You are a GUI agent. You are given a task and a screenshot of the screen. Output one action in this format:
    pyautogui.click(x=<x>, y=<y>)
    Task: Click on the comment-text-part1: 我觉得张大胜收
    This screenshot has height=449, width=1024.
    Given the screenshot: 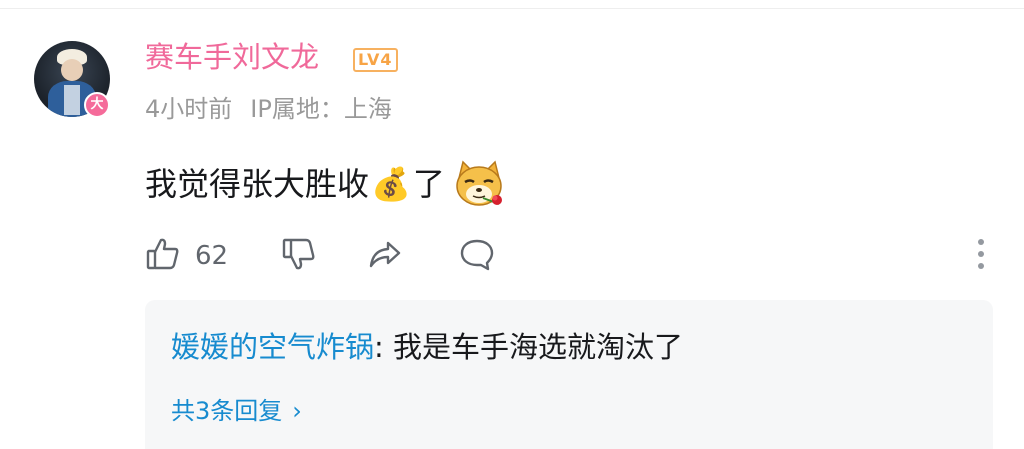 What is the action you would take?
    pyautogui.click(x=257, y=184)
    